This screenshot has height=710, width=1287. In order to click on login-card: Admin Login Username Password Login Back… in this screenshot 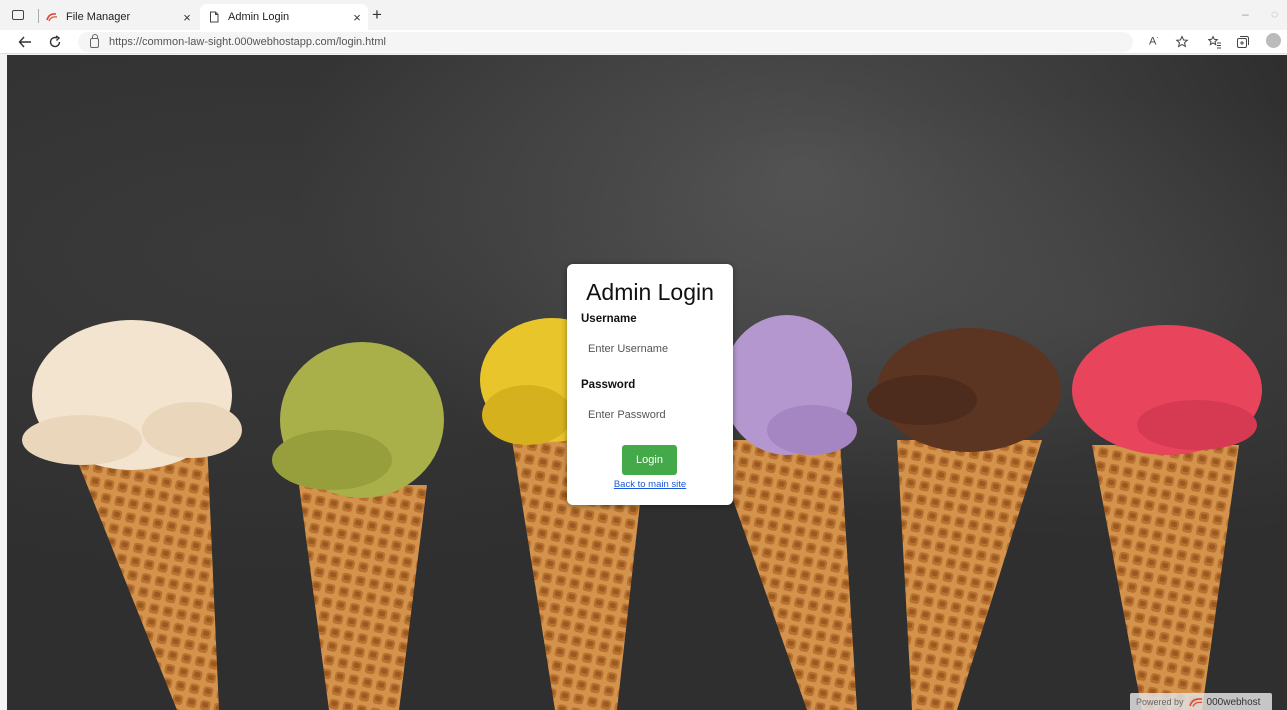, I will do `click(650, 384)`.